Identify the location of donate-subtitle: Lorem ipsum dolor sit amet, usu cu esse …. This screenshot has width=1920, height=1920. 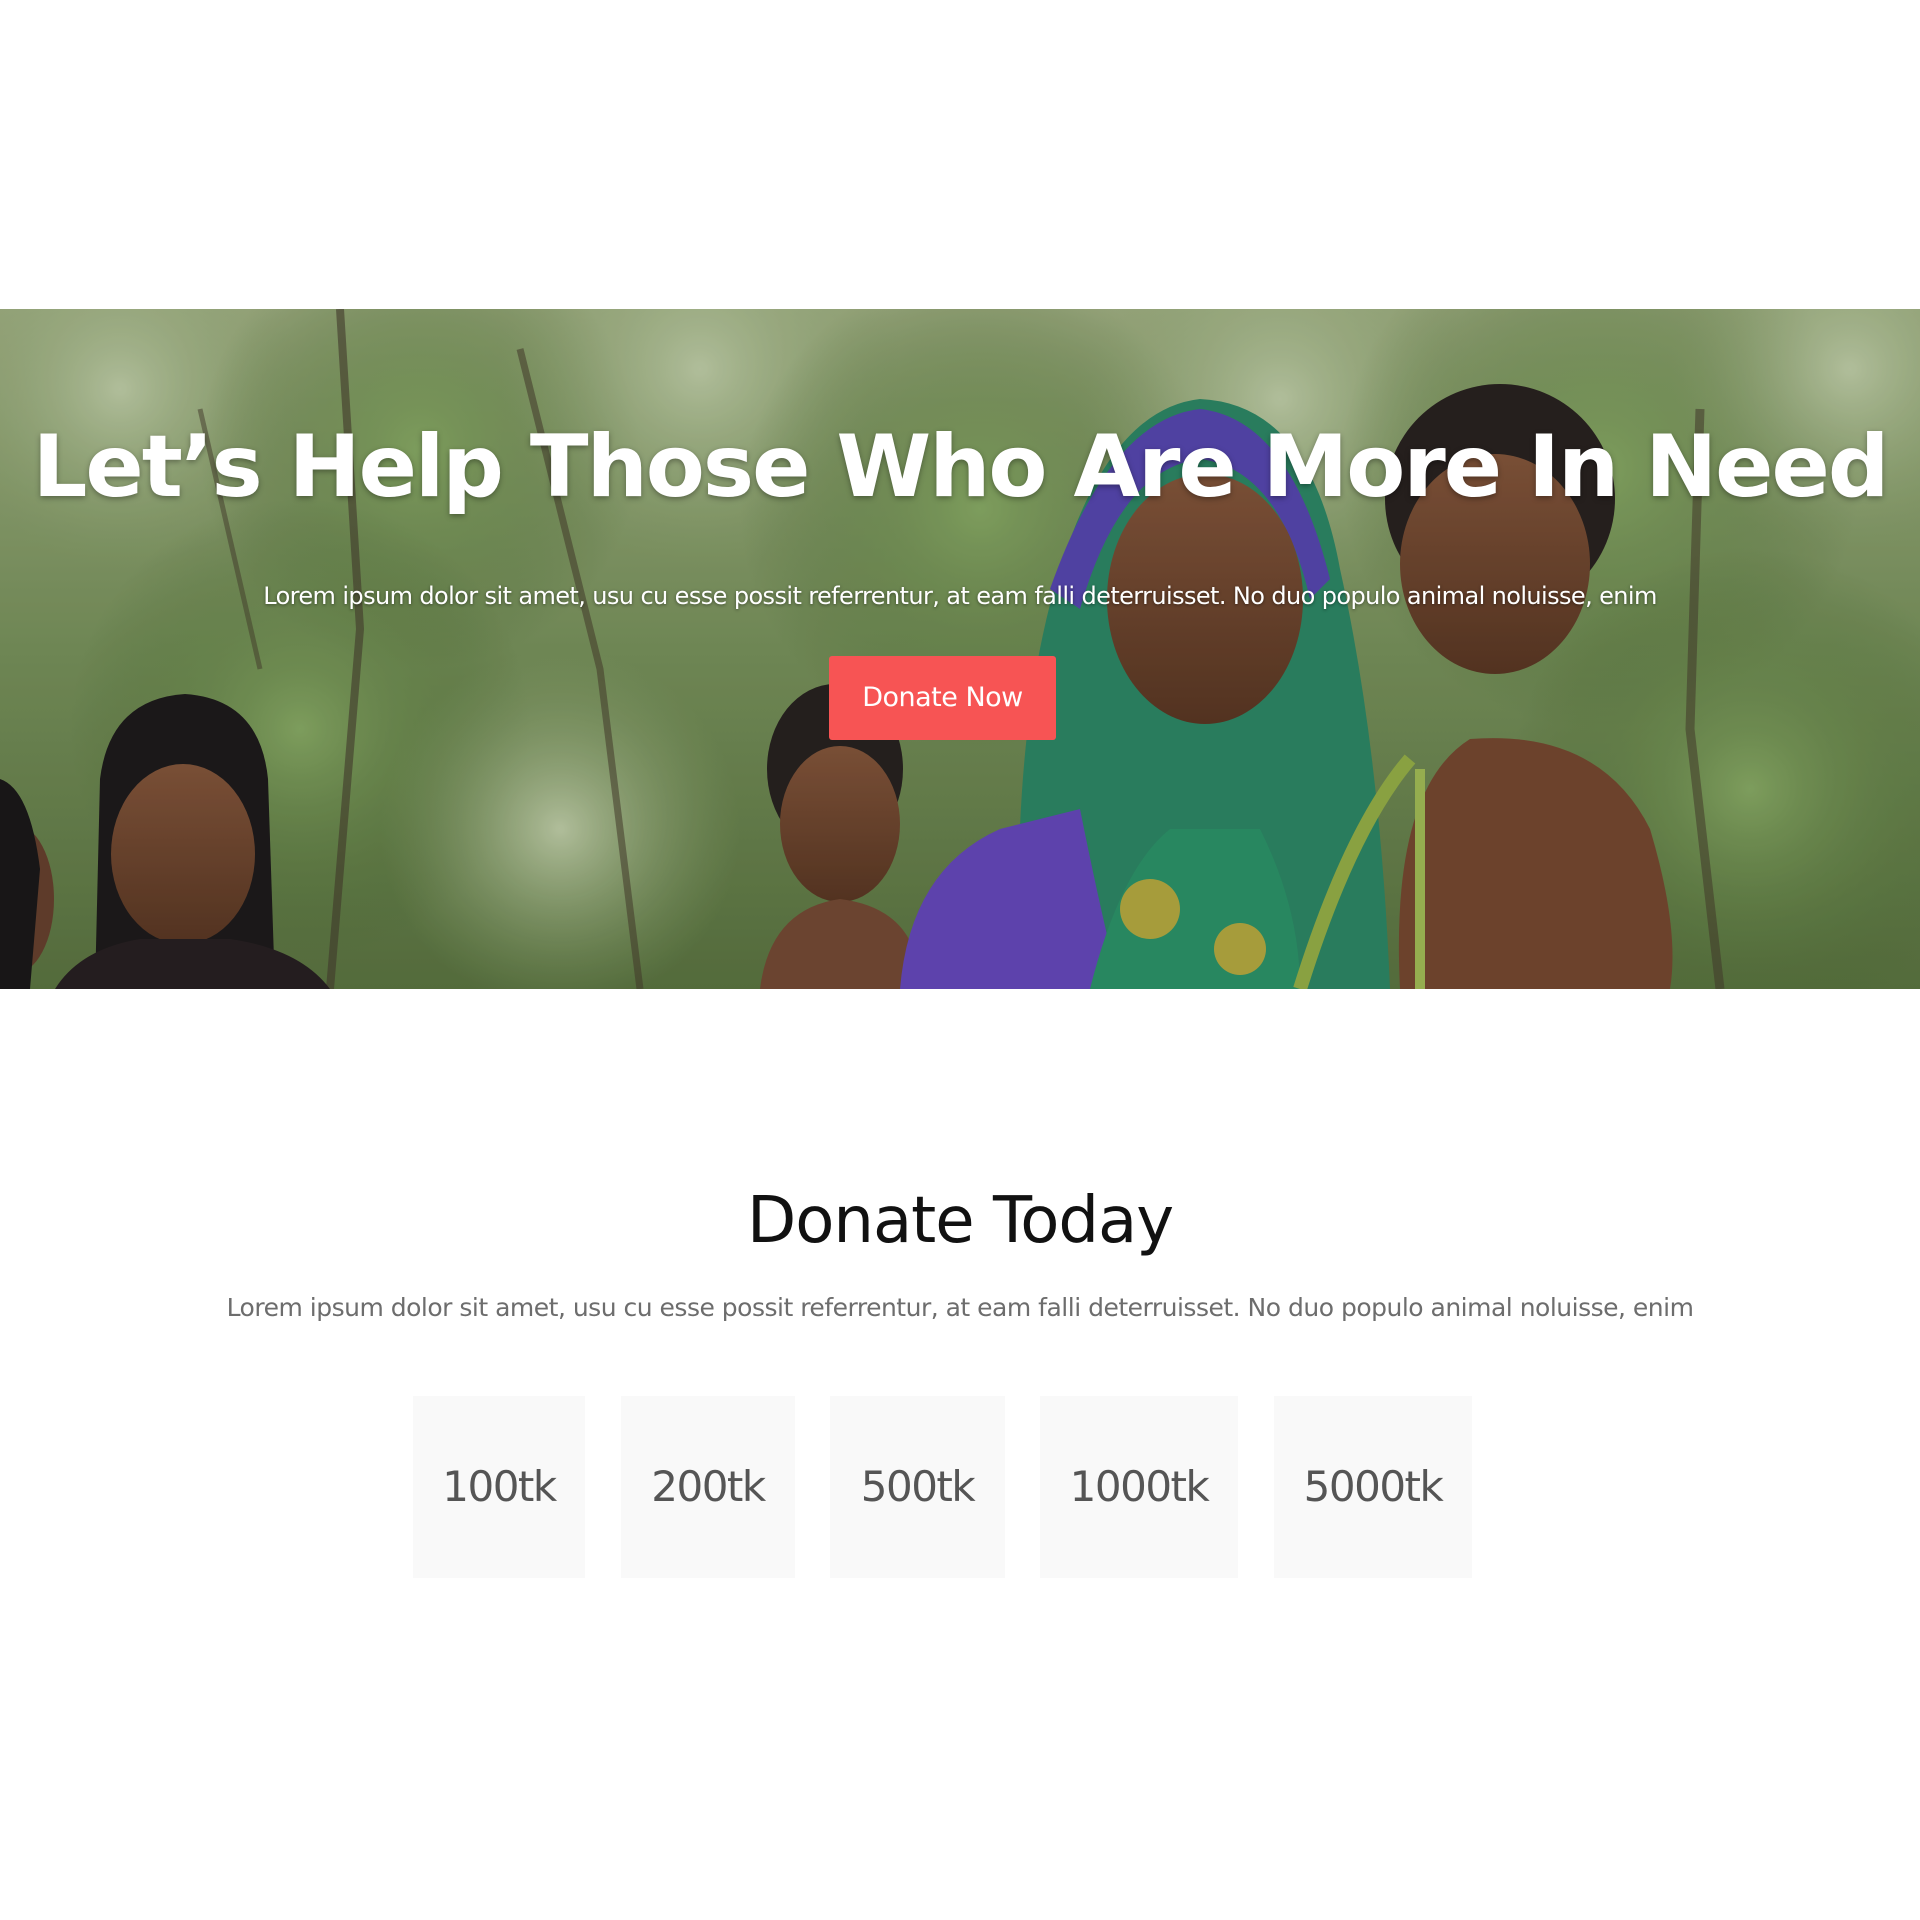
(960, 1307).